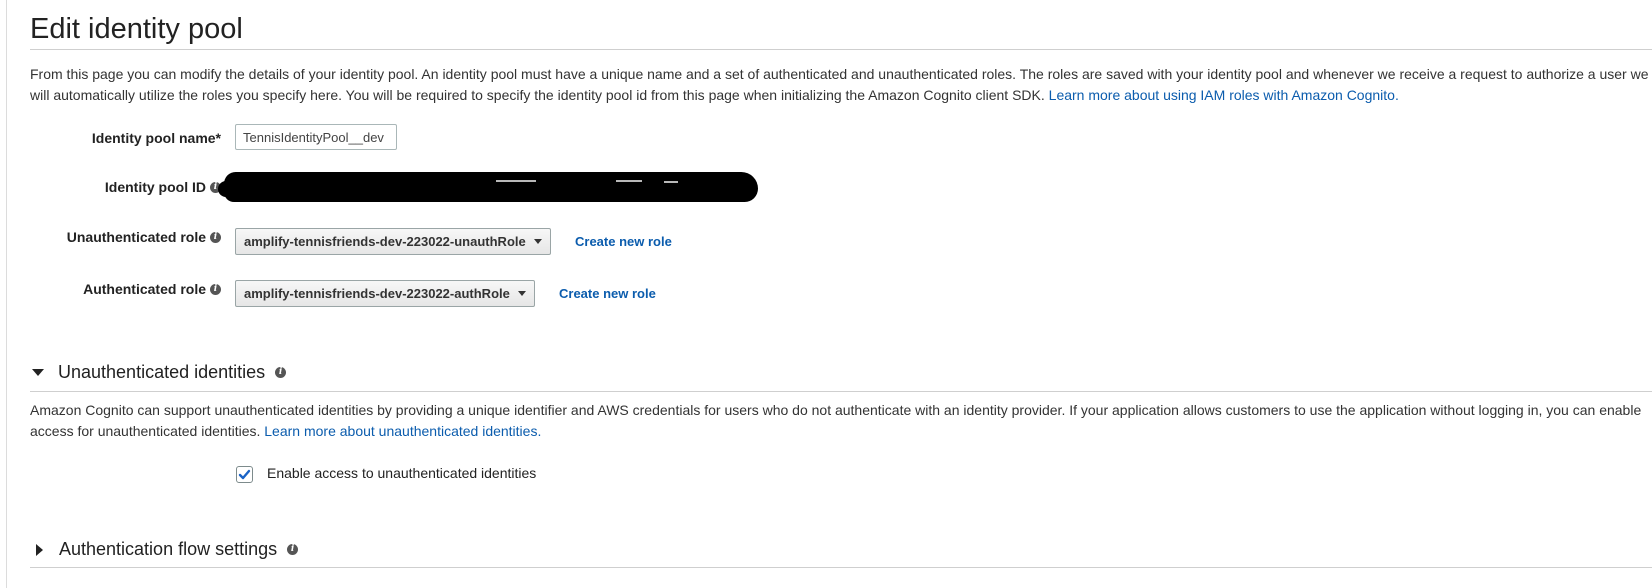  I want to click on unauth-role-label-text: Unauthenticated role, so click(136, 237).